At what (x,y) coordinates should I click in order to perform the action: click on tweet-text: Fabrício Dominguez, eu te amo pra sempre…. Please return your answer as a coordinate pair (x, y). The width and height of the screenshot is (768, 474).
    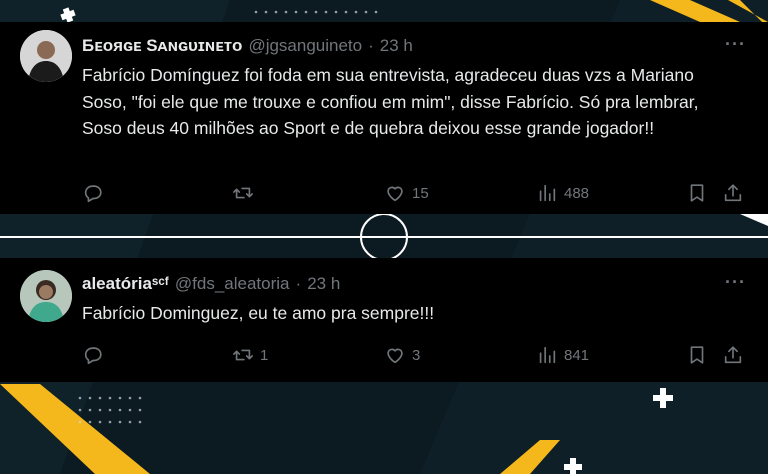
    Looking at the image, I should click on (258, 313).